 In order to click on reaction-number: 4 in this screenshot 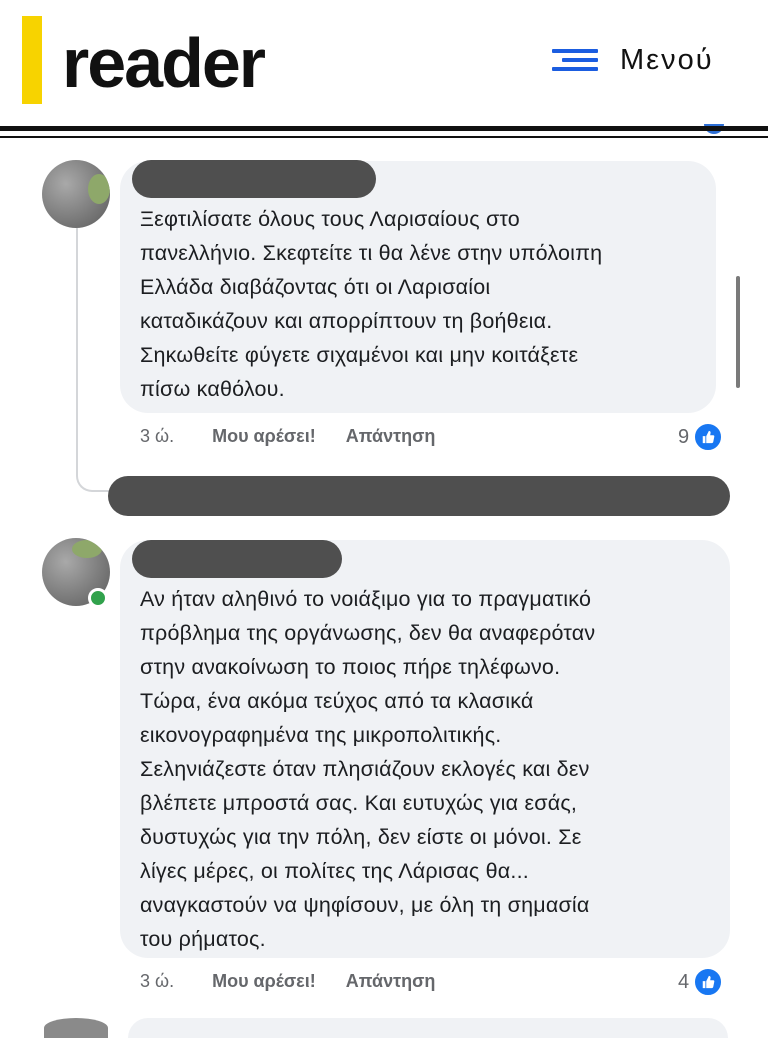, I will do `click(684, 981)`.